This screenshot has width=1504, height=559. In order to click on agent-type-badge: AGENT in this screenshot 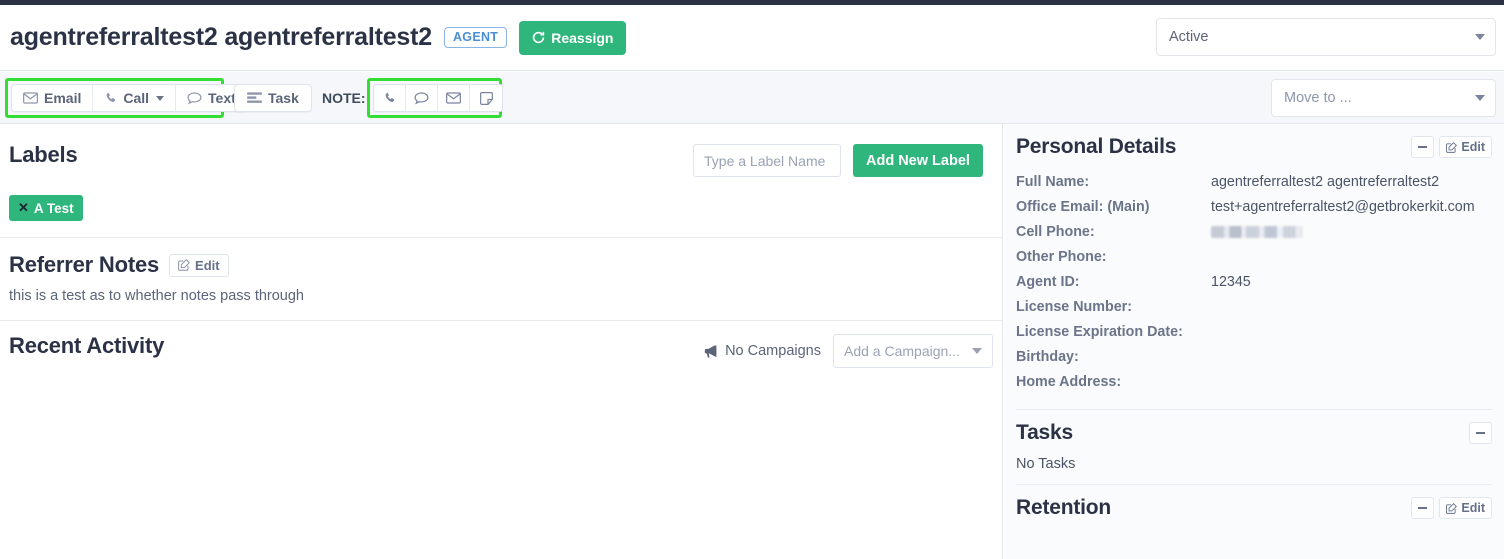, I will do `click(475, 37)`.